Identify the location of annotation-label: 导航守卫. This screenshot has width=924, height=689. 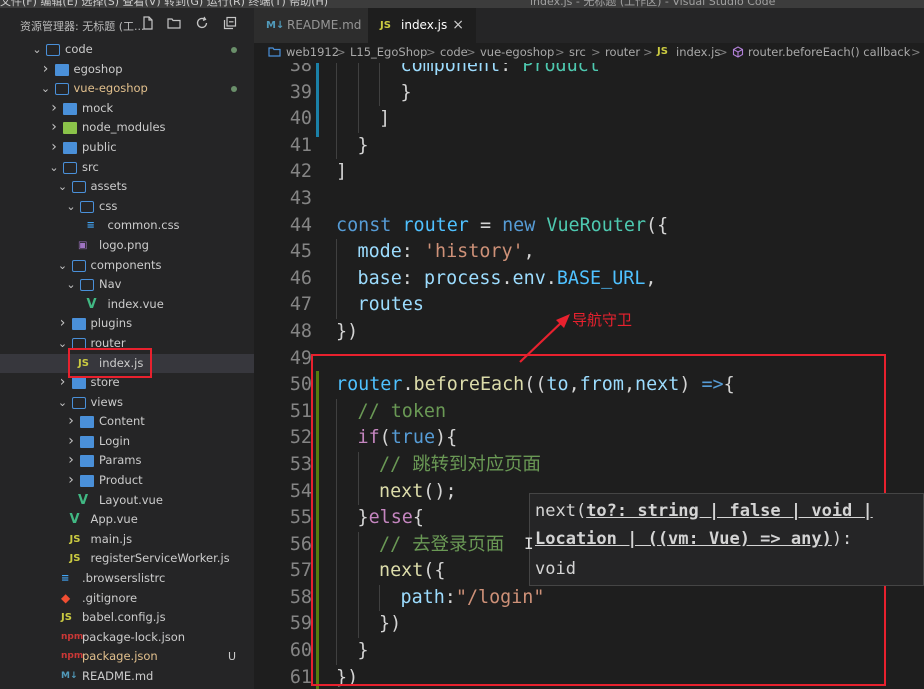
(602, 320).